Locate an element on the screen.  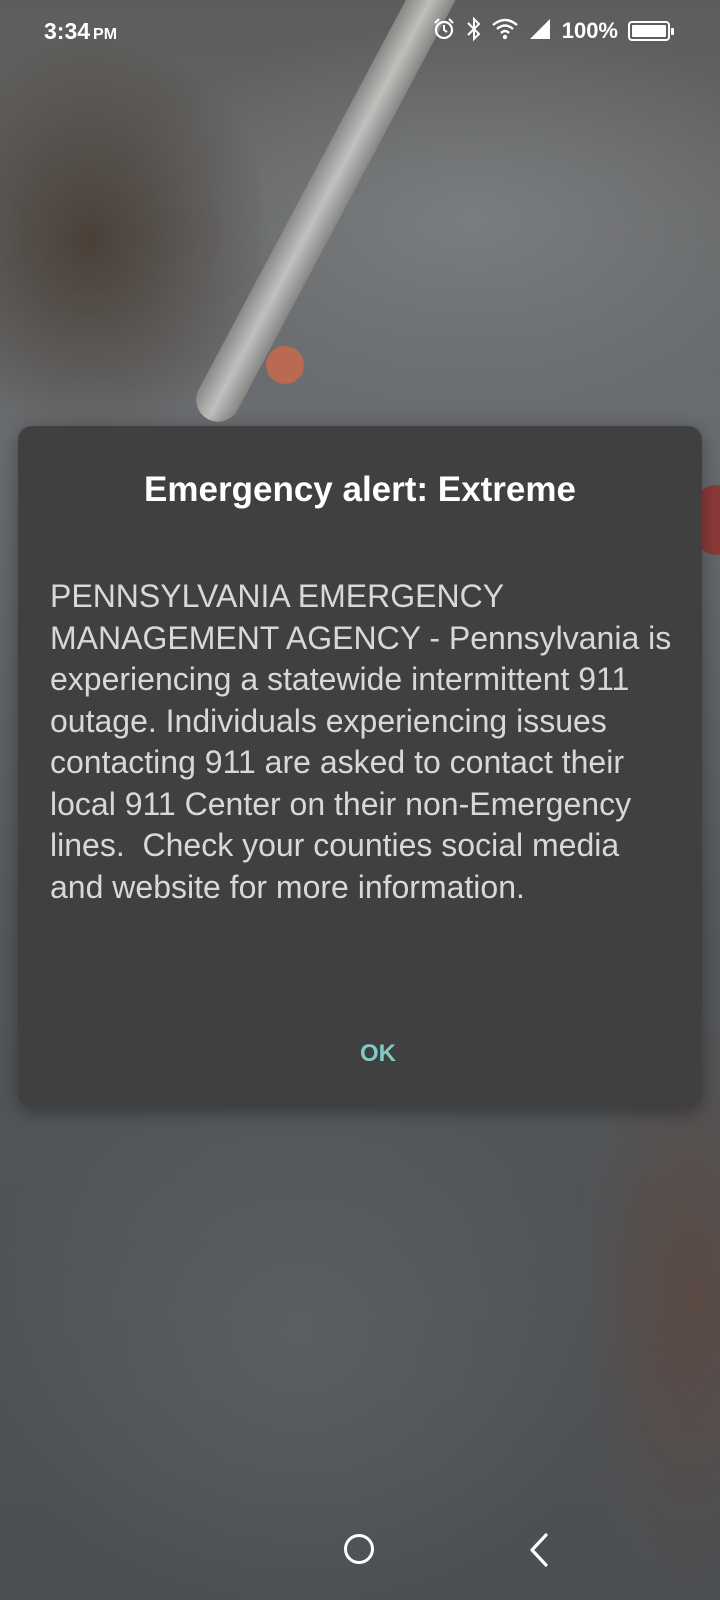
back-chevron-icon is located at coordinates (539, 1550).